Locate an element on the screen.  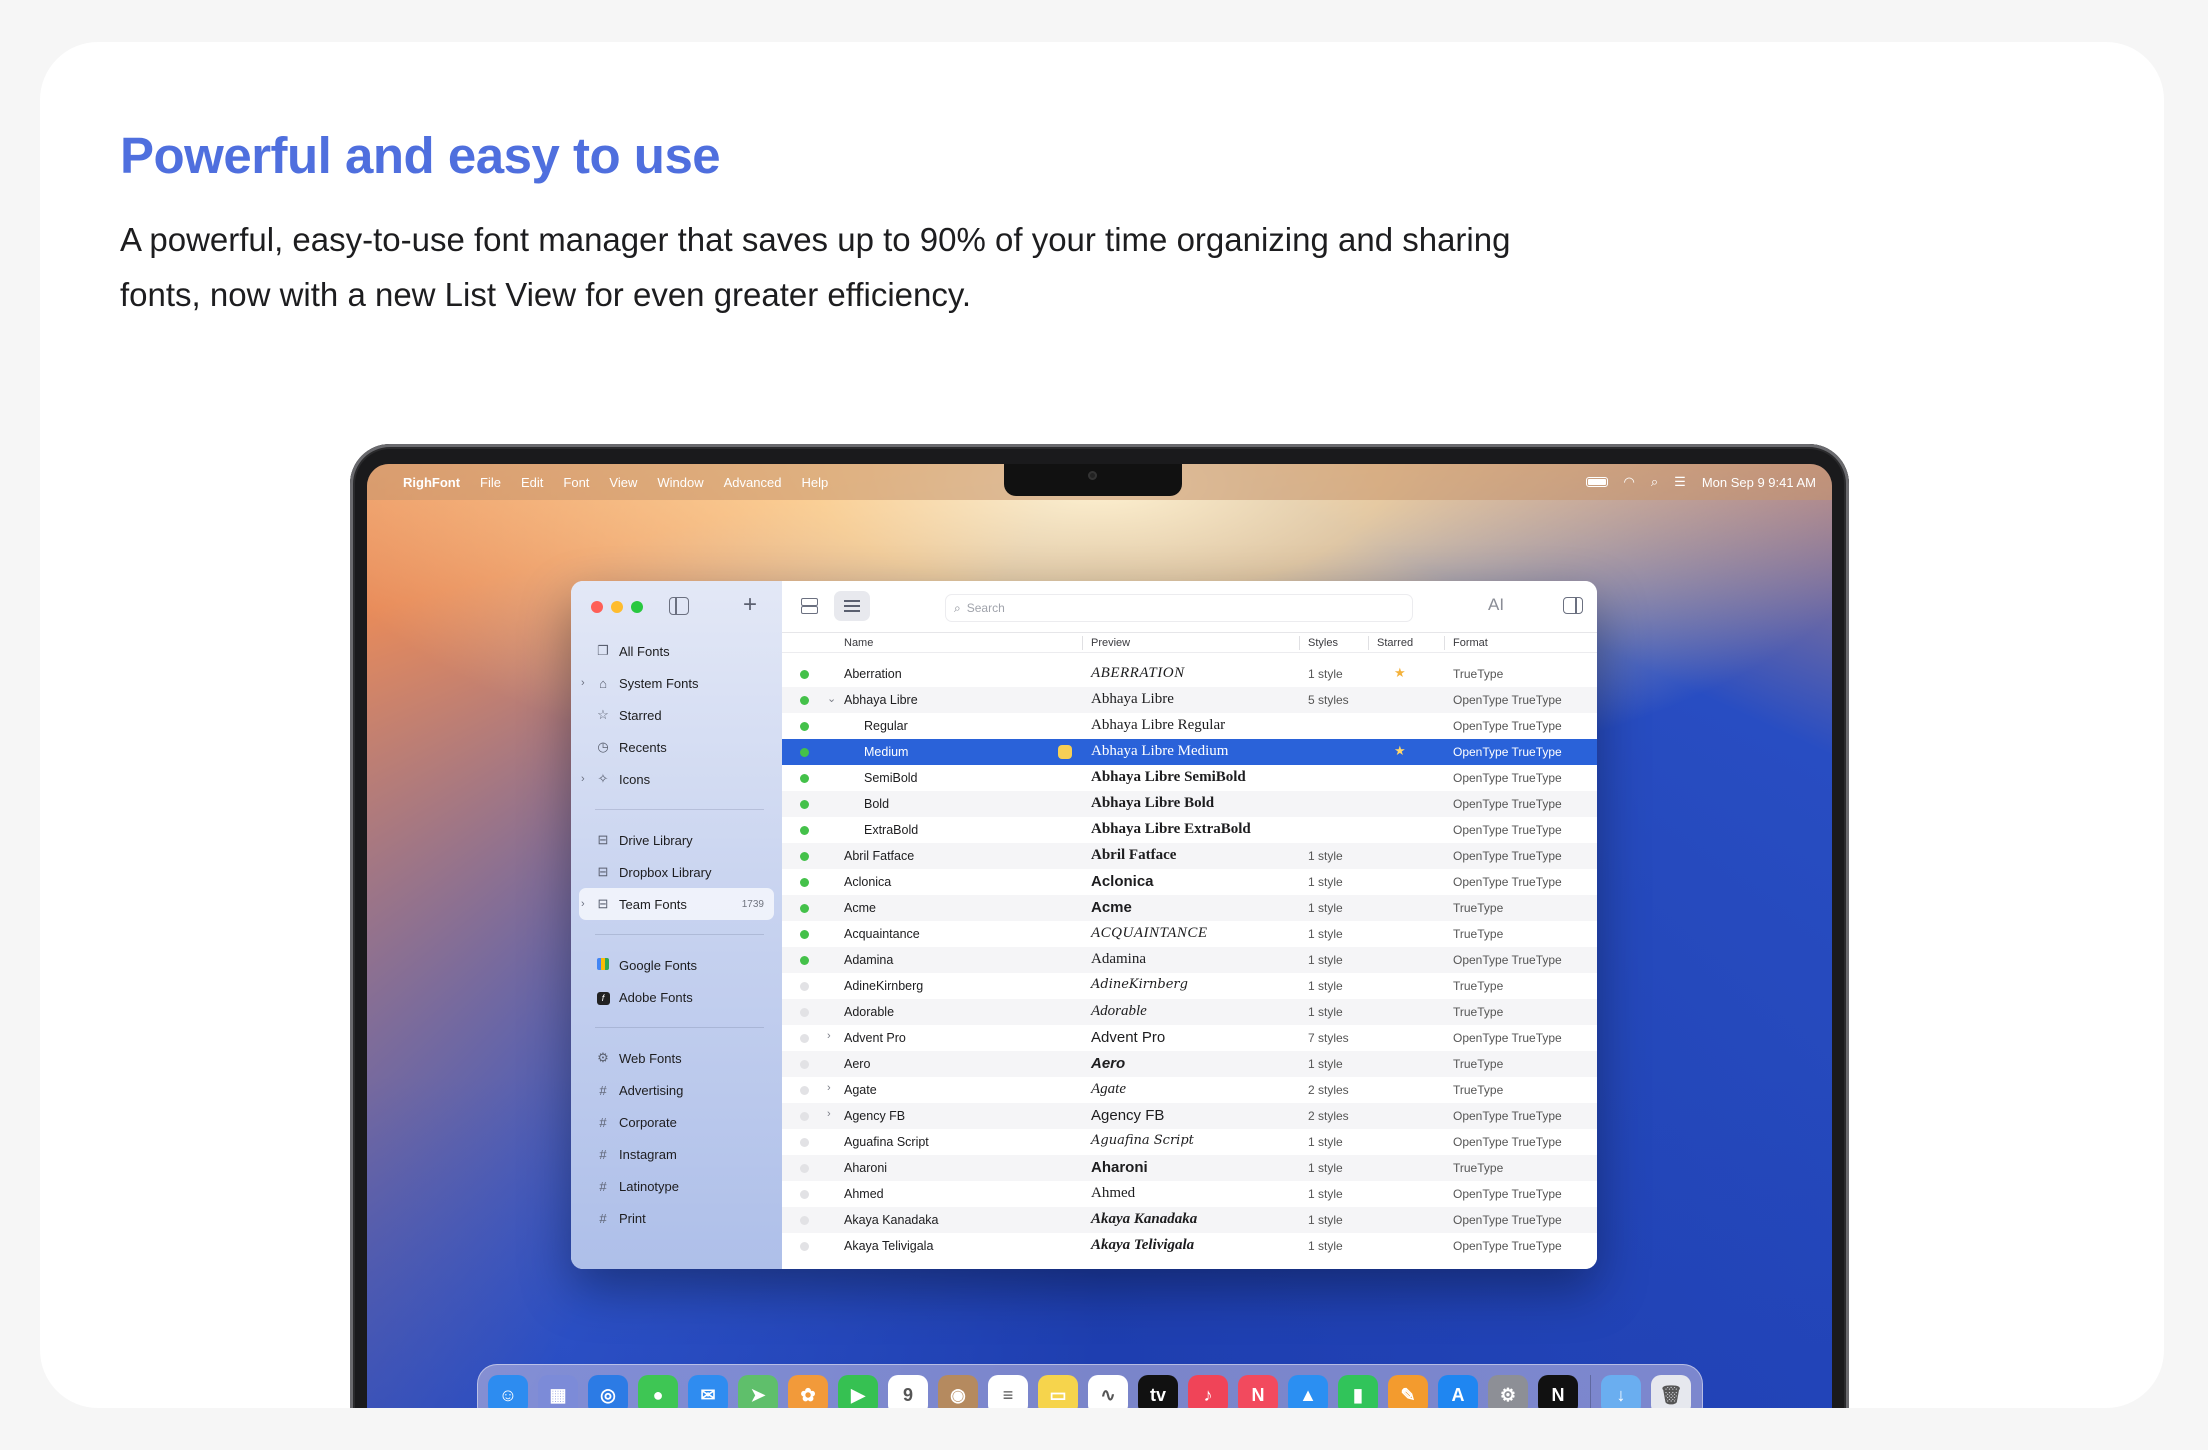
finder-icon: ☺ is located at coordinates (508, 1391).